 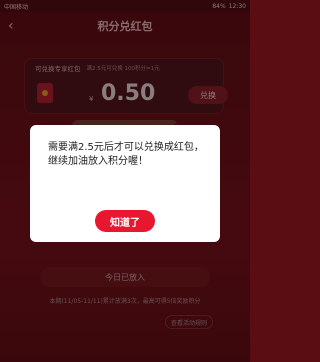 I want to click on dialog-message: 需要满2.5元后才可以兑换成红包，继续加油放入积分喔！, so click(x=126, y=154).